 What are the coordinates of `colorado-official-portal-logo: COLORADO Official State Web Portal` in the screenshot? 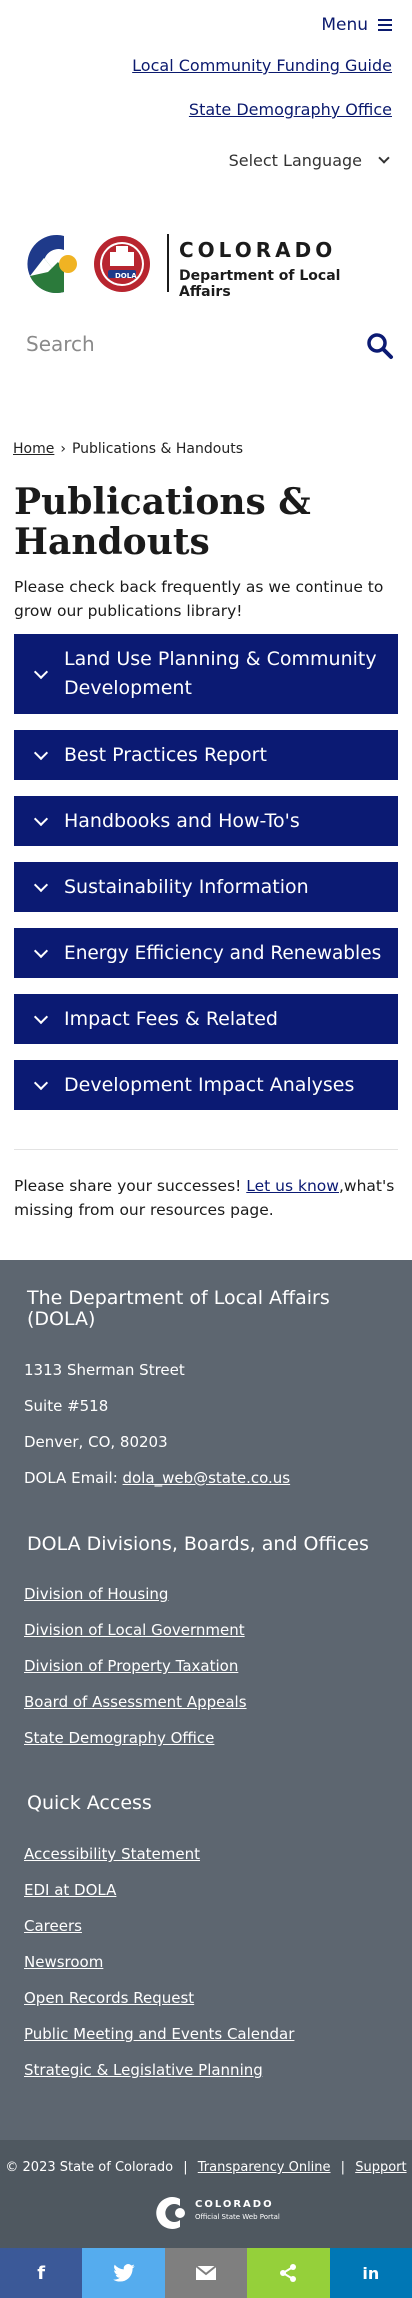 It's located at (220, 2213).